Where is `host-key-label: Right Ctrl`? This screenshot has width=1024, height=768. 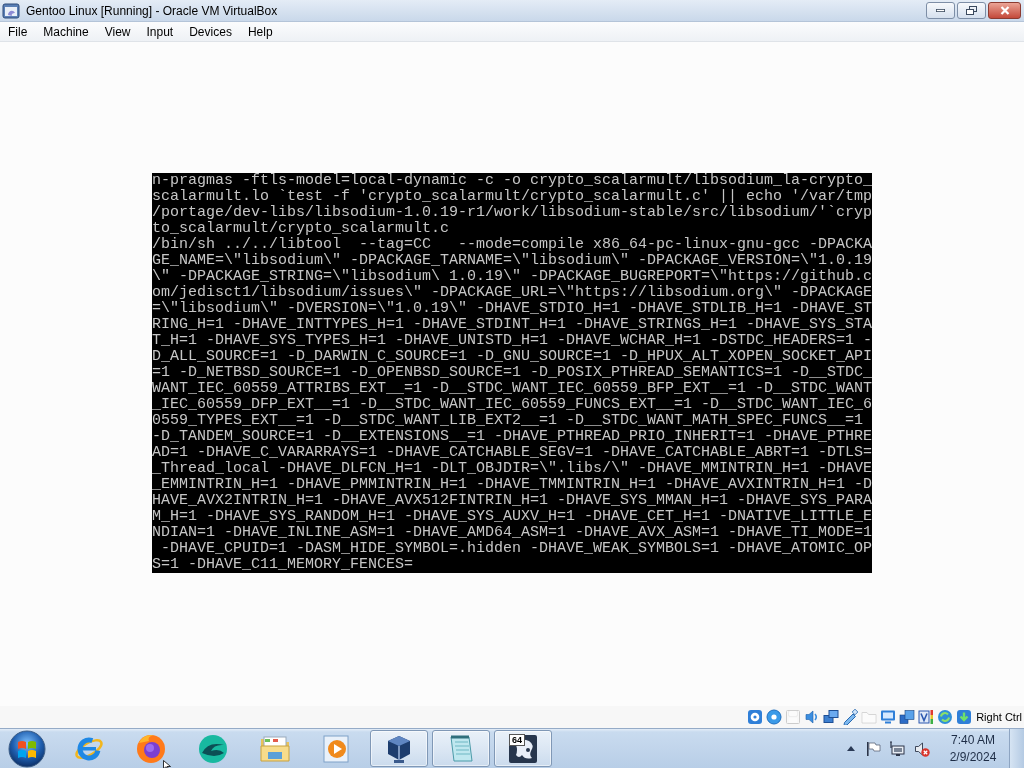 host-key-label: Right Ctrl is located at coordinates (999, 717).